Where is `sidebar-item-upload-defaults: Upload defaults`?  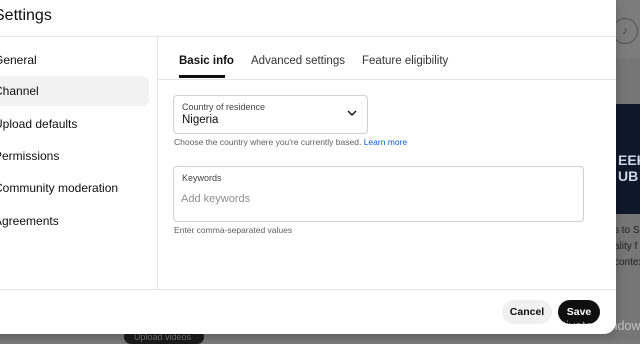
sidebar-item-upload-defaults: Upload defaults is located at coordinates (74, 124).